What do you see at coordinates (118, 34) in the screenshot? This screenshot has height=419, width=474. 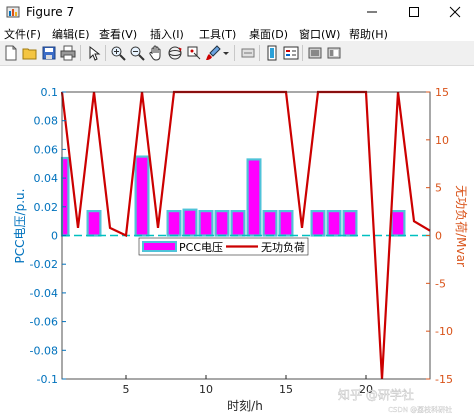 I see `menu-view: 查看(V)` at bounding box center [118, 34].